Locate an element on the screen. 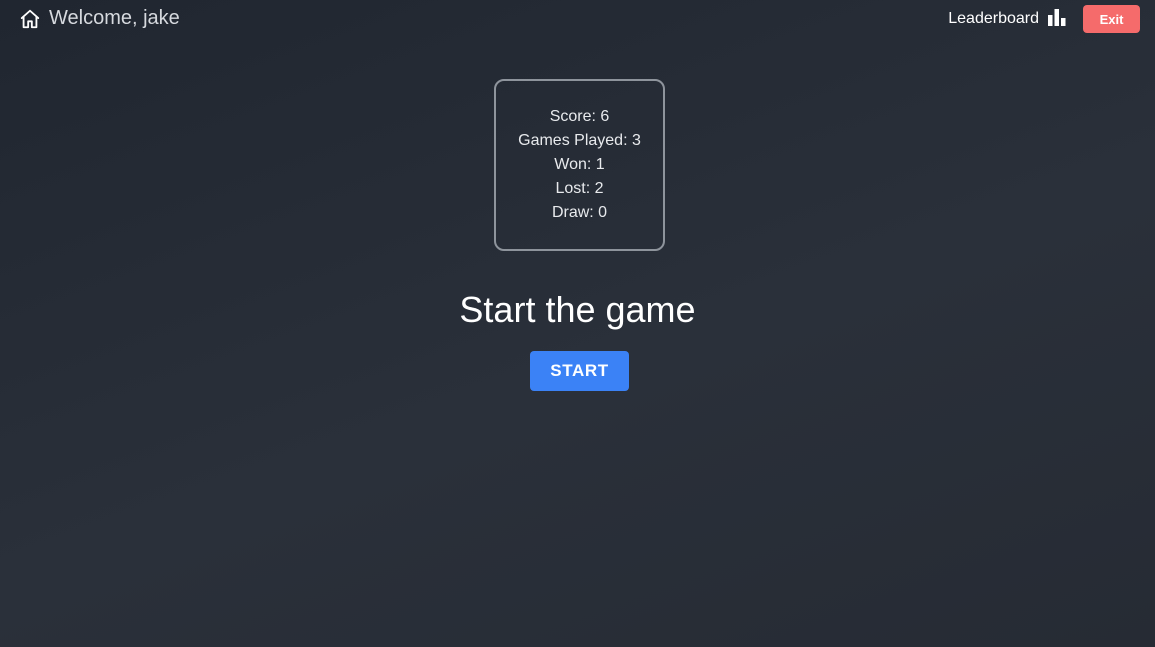  lost-stat: Lost: 2 is located at coordinates (579, 188).